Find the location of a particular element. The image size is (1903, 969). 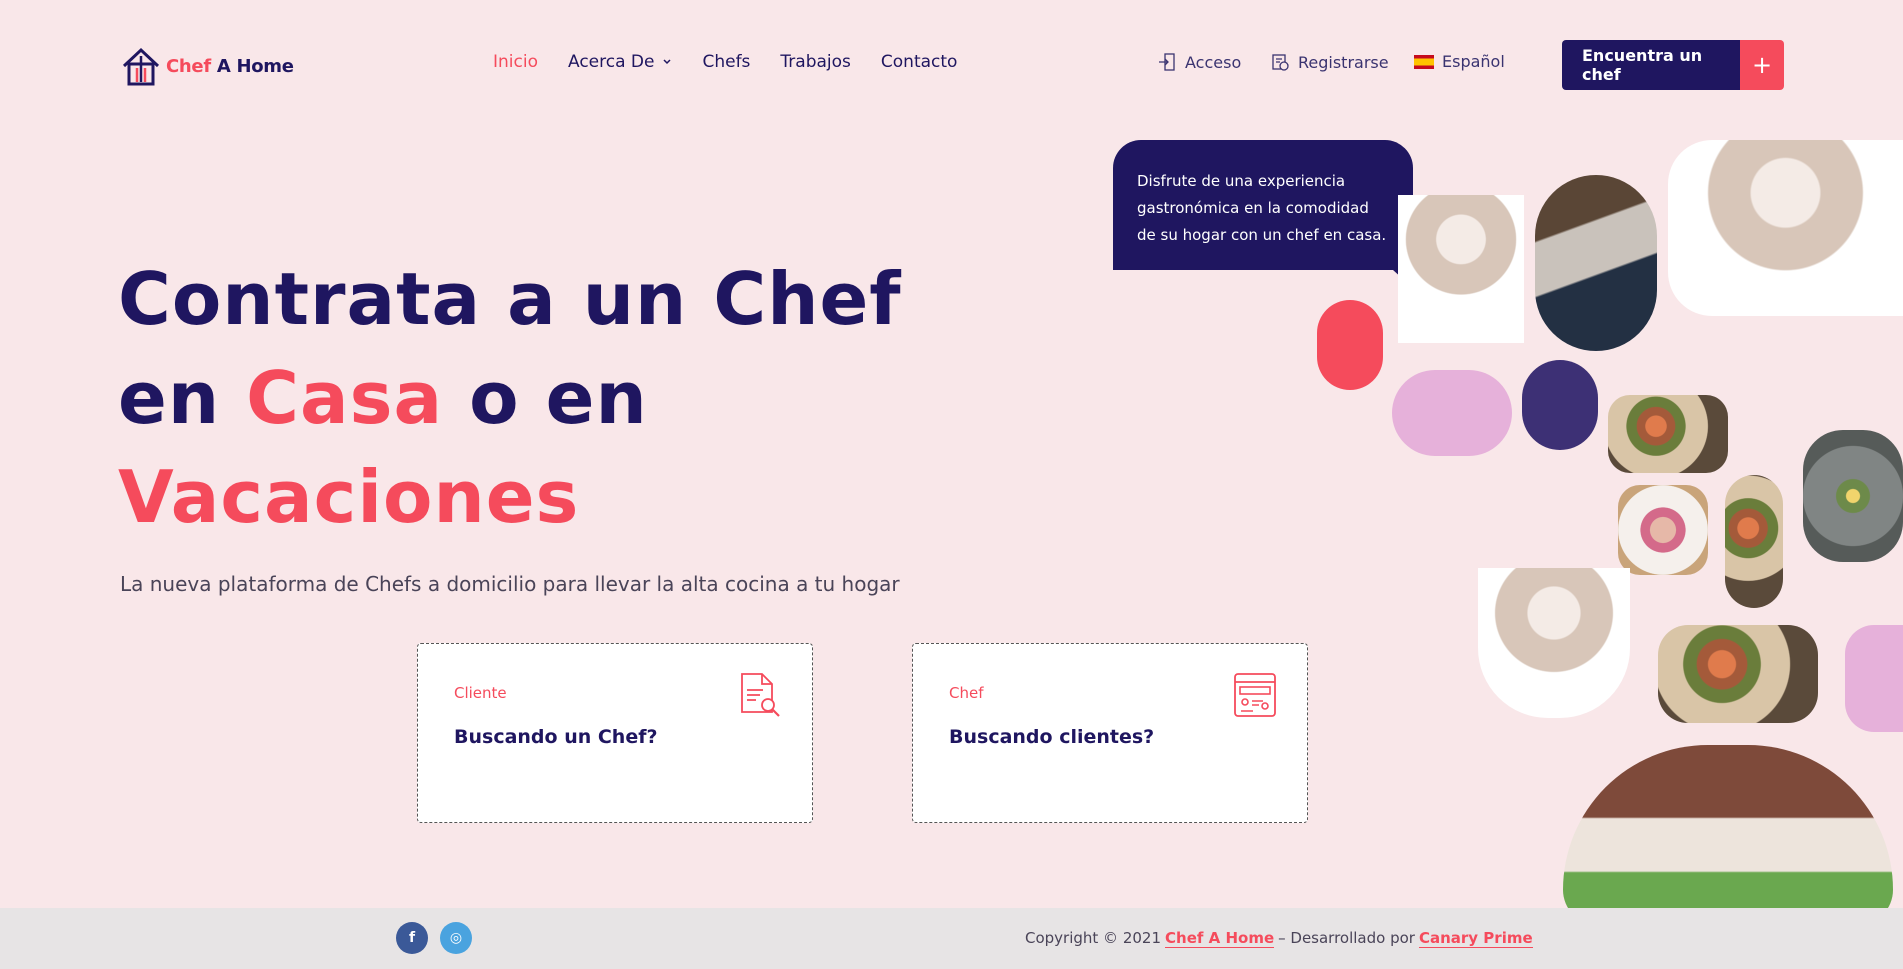

login-link: Acceso is located at coordinates (1199, 62).